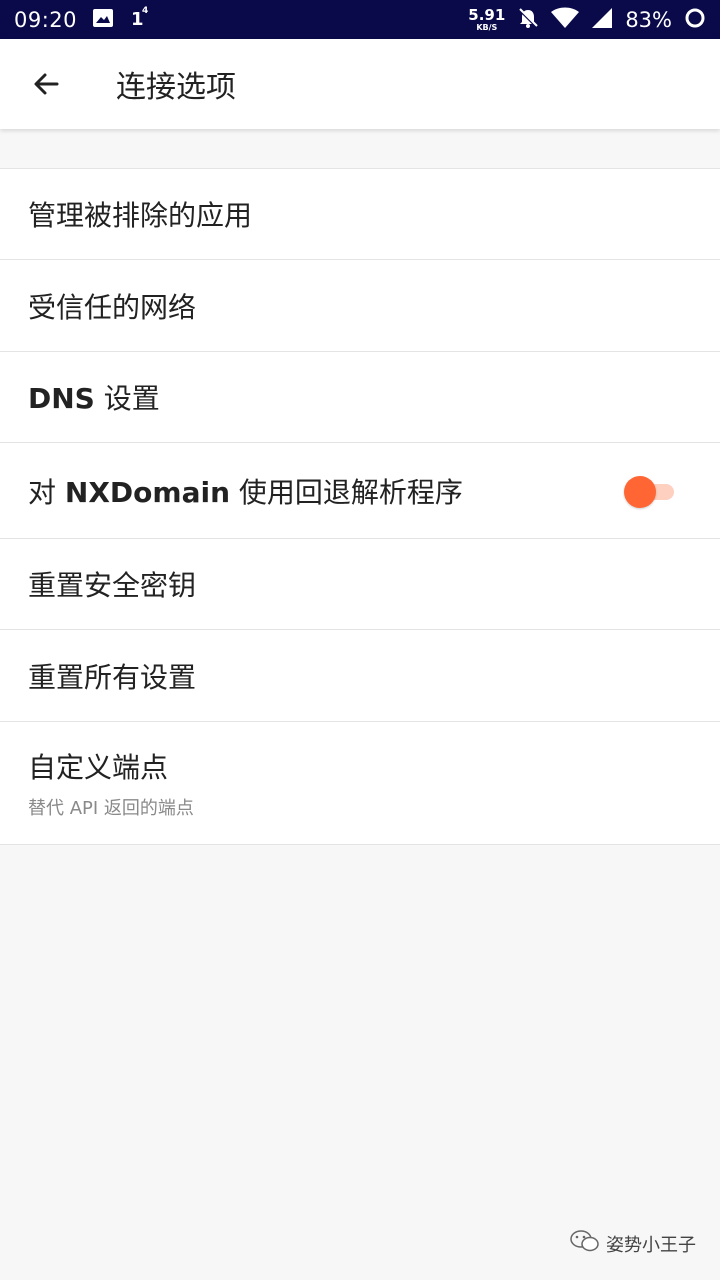 The image size is (720, 1280). Describe the element at coordinates (176, 87) in the screenshot. I see `page-title: 连接选项` at that location.